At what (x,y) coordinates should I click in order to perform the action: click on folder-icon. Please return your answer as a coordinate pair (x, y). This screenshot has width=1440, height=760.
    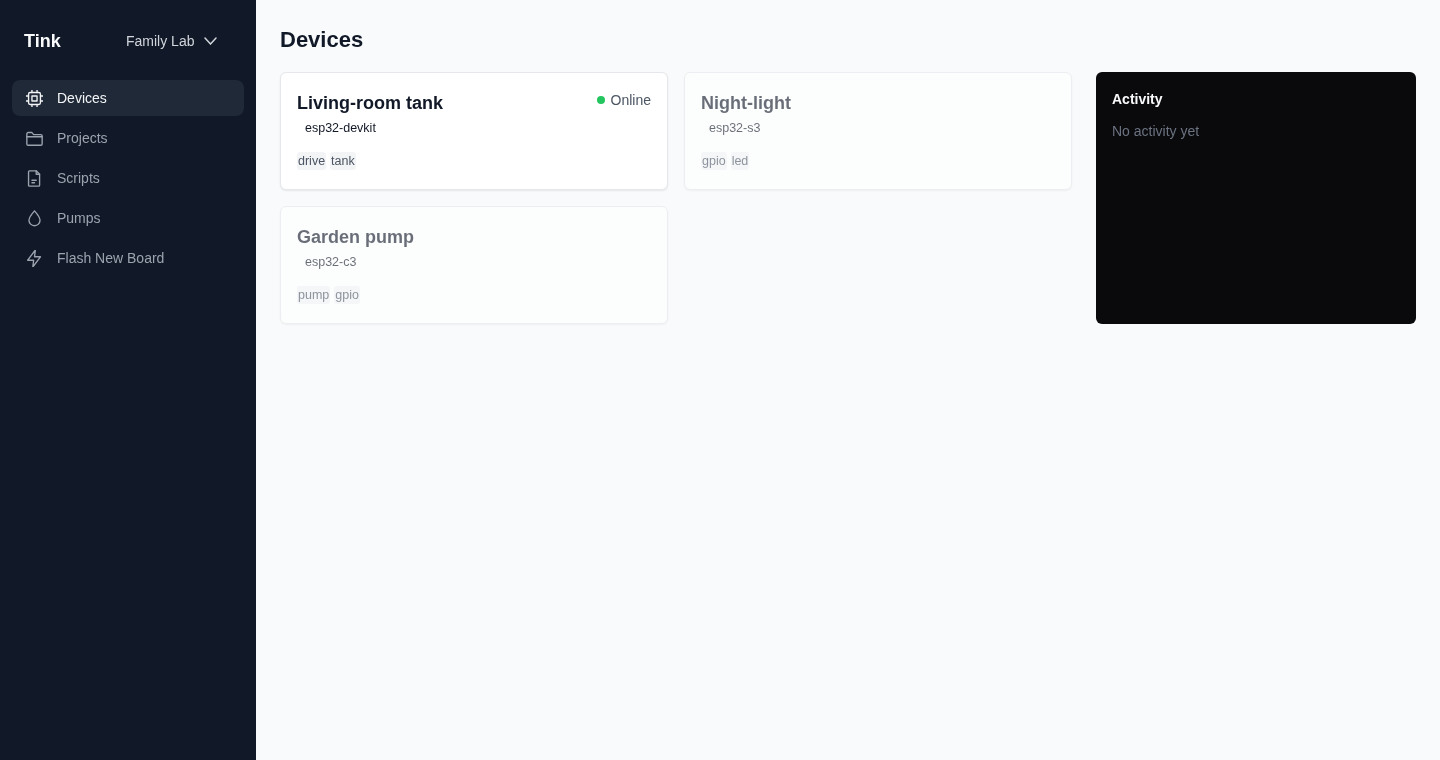
    Looking at the image, I should click on (34, 138).